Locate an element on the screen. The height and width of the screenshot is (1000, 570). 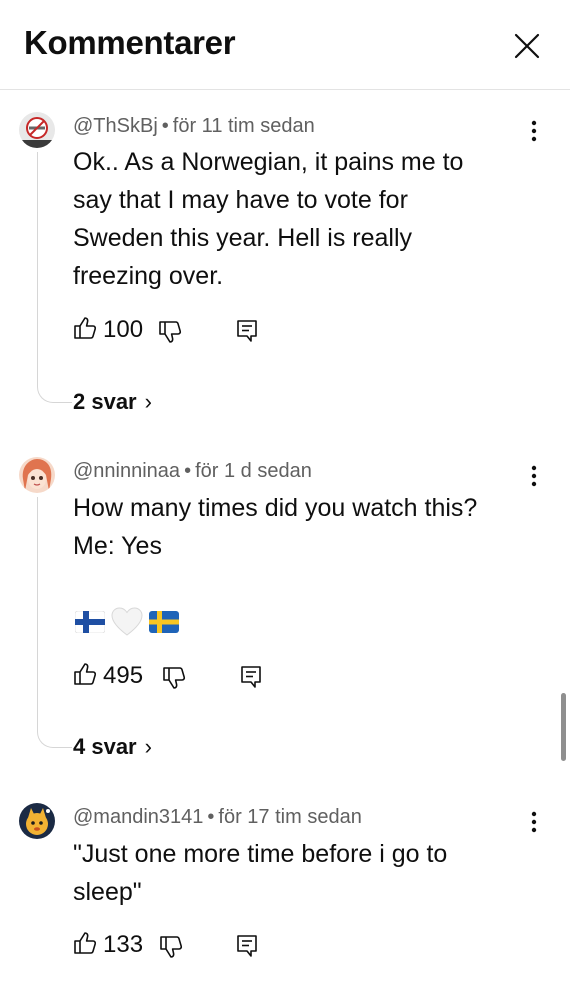
sweden-flag-icon is located at coordinates (164, 622).